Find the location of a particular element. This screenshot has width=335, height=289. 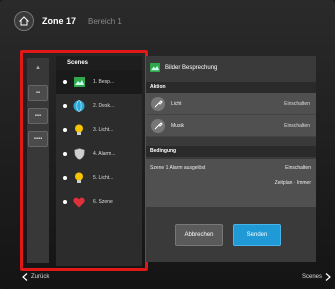

home-button is located at coordinates (24, 21).